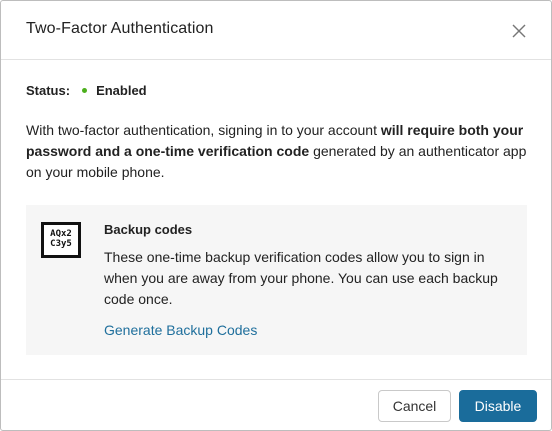  I want to click on close-button, so click(519, 31).